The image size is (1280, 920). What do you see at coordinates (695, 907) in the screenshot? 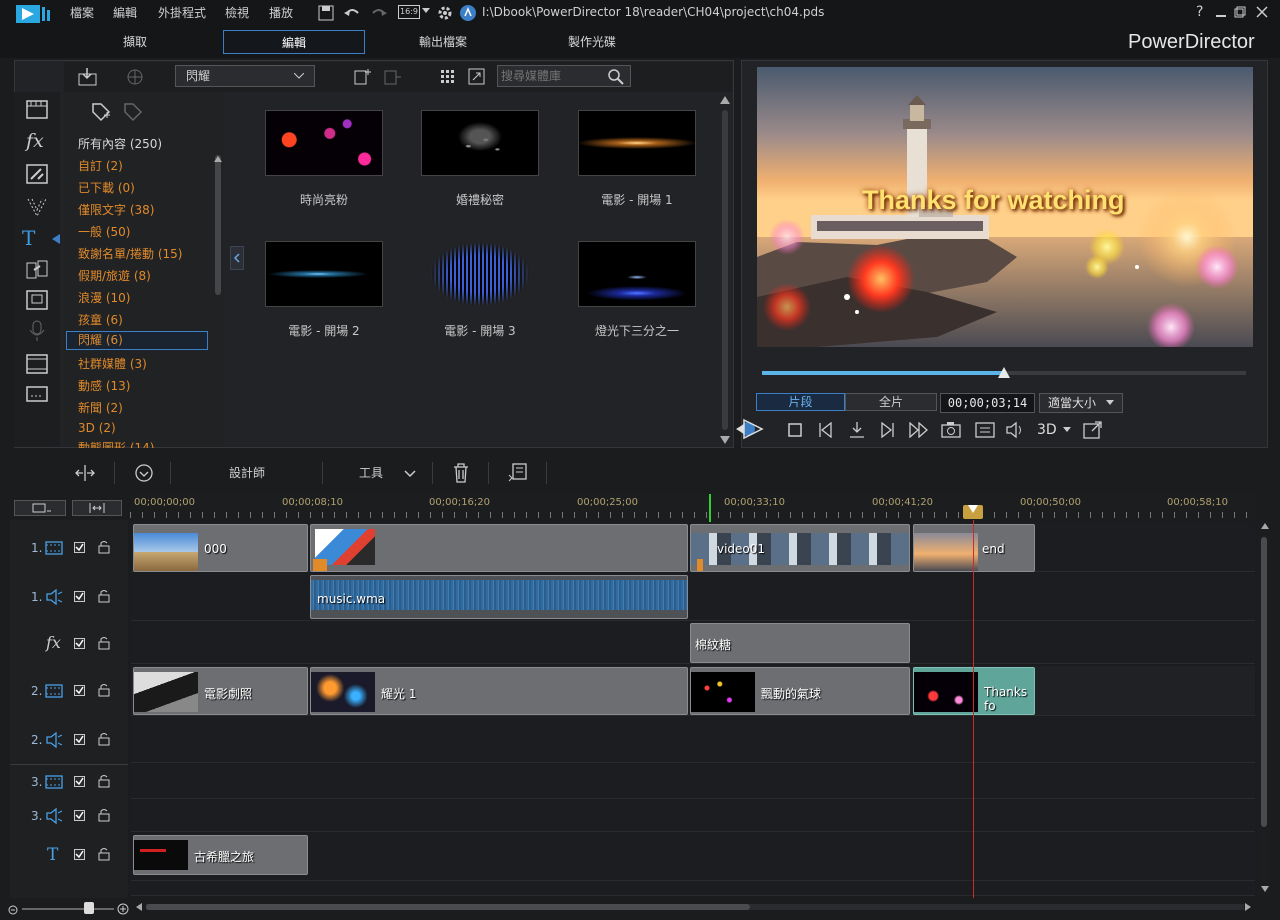
I see `timeline-horizontal-scrollbar` at bounding box center [695, 907].